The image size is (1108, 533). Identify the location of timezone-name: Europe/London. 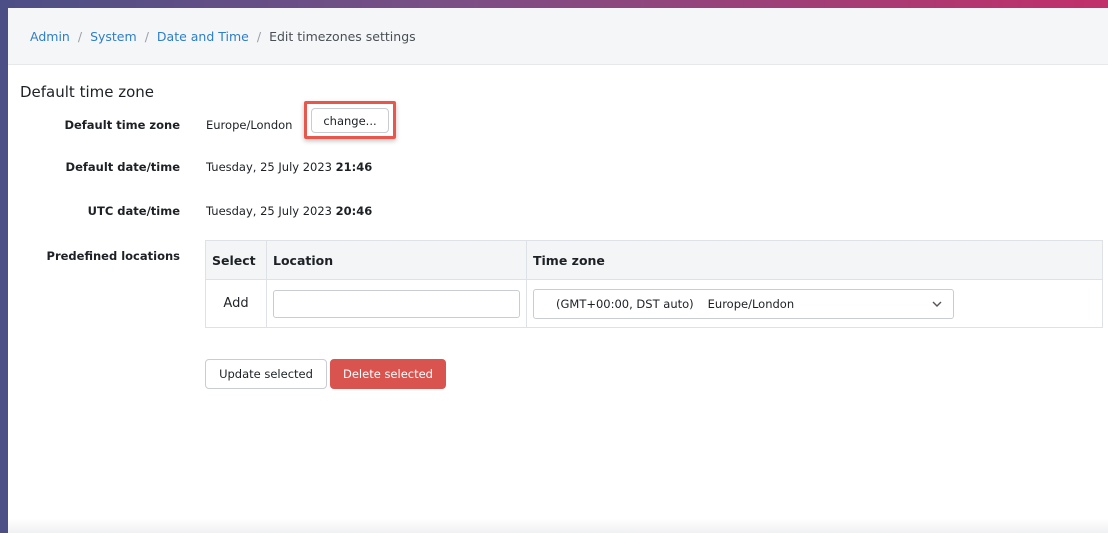
(751, 303).